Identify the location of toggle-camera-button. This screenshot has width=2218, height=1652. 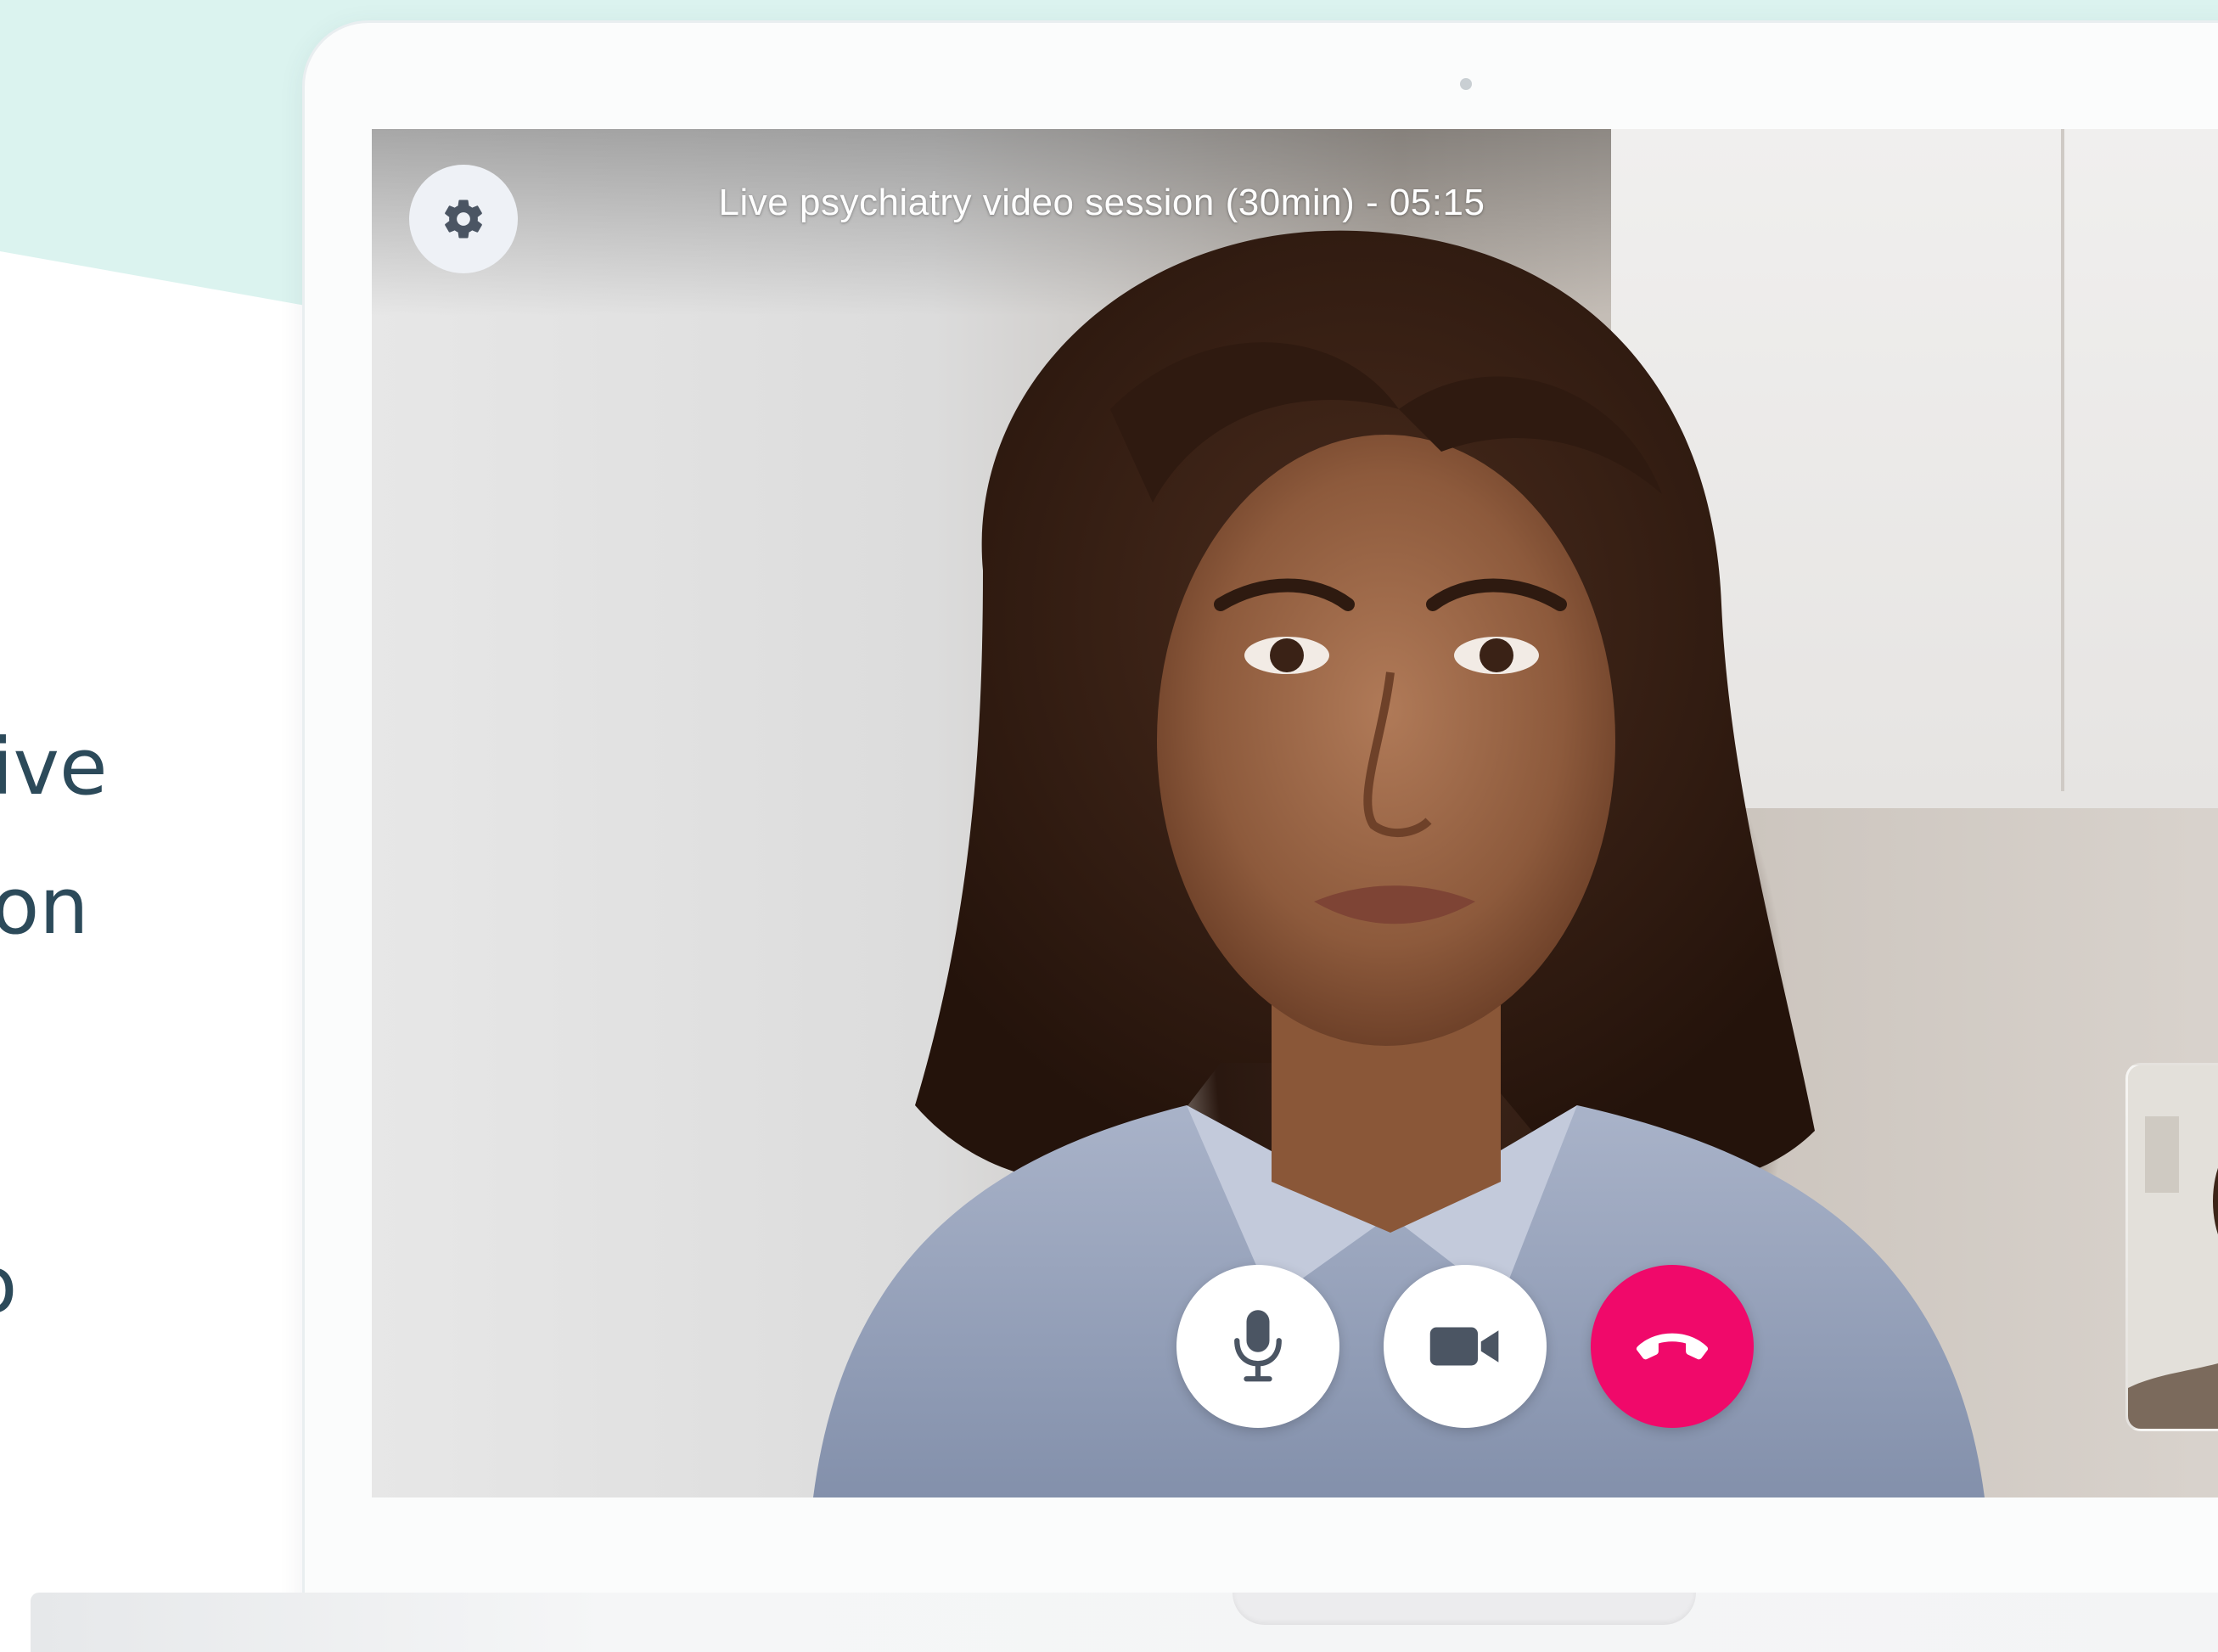
(1466, 1346).